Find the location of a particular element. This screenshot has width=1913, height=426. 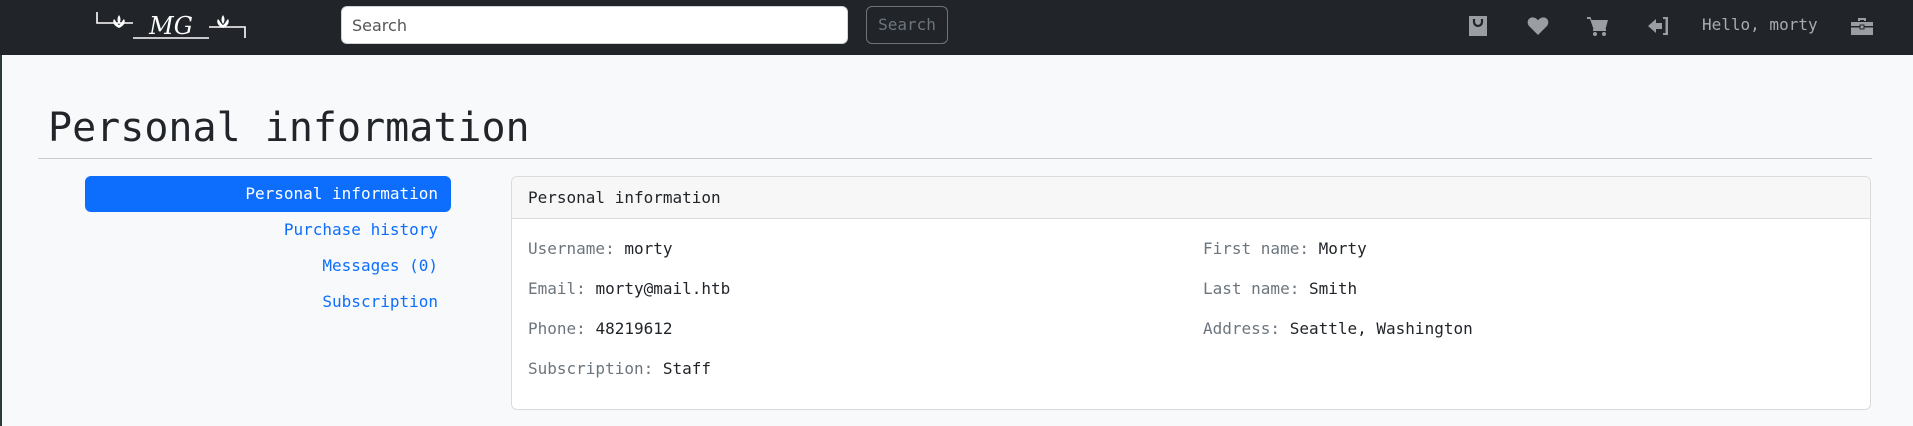

greeting-text: Hello, morty is located at coordinates (1760, 24).